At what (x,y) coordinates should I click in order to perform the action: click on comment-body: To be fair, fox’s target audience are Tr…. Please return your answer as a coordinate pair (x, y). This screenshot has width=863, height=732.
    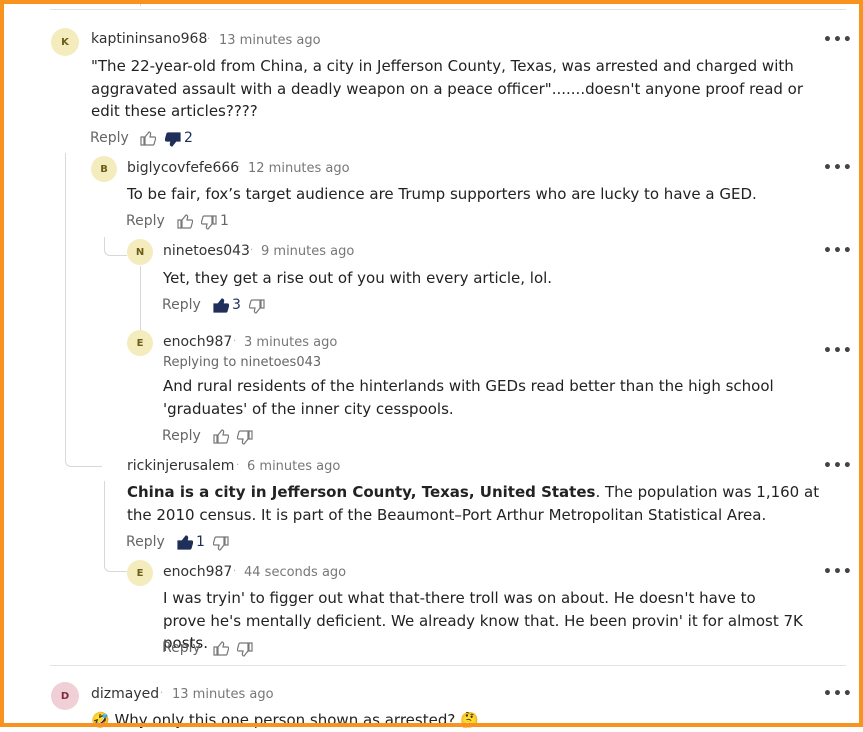
    Looking at the image, I should click on (442, 194).